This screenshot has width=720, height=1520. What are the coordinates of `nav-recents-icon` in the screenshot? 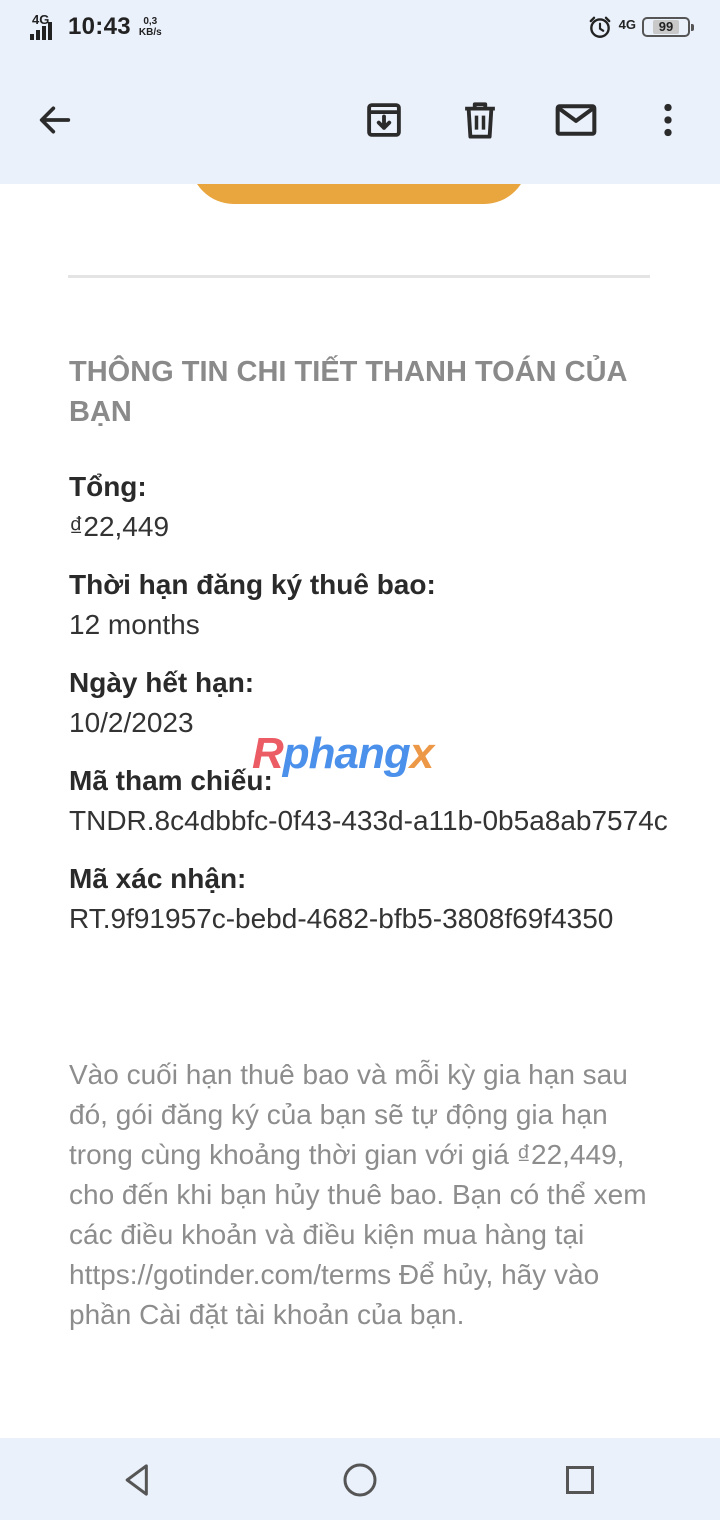 It's located at (580, 1480).